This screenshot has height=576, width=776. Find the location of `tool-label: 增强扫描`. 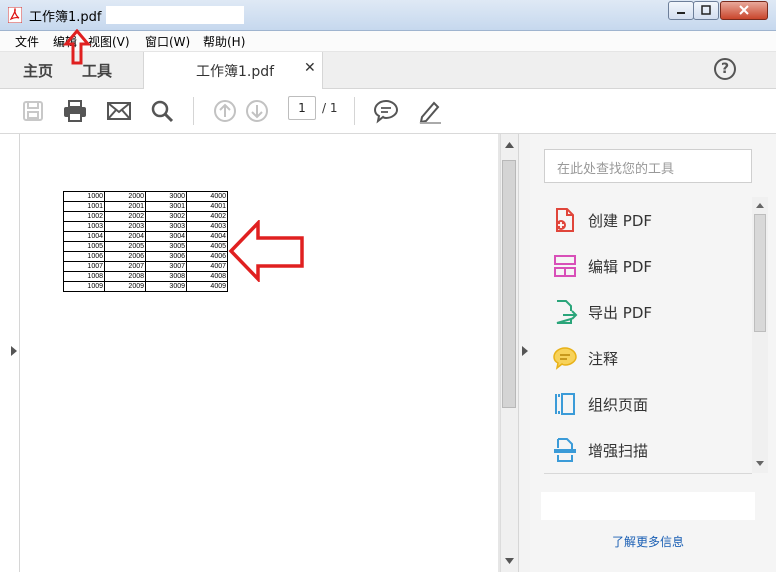

tool-label: 增强扫描 is located at coordinates (618, 451).